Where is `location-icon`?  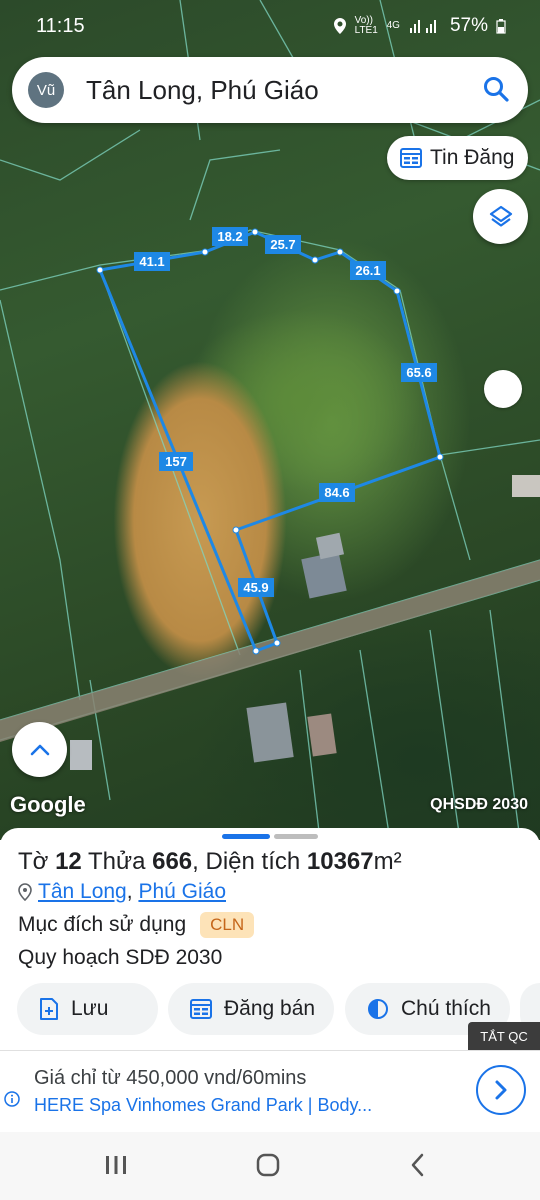
location-icon is located at coordinates (339, 26).